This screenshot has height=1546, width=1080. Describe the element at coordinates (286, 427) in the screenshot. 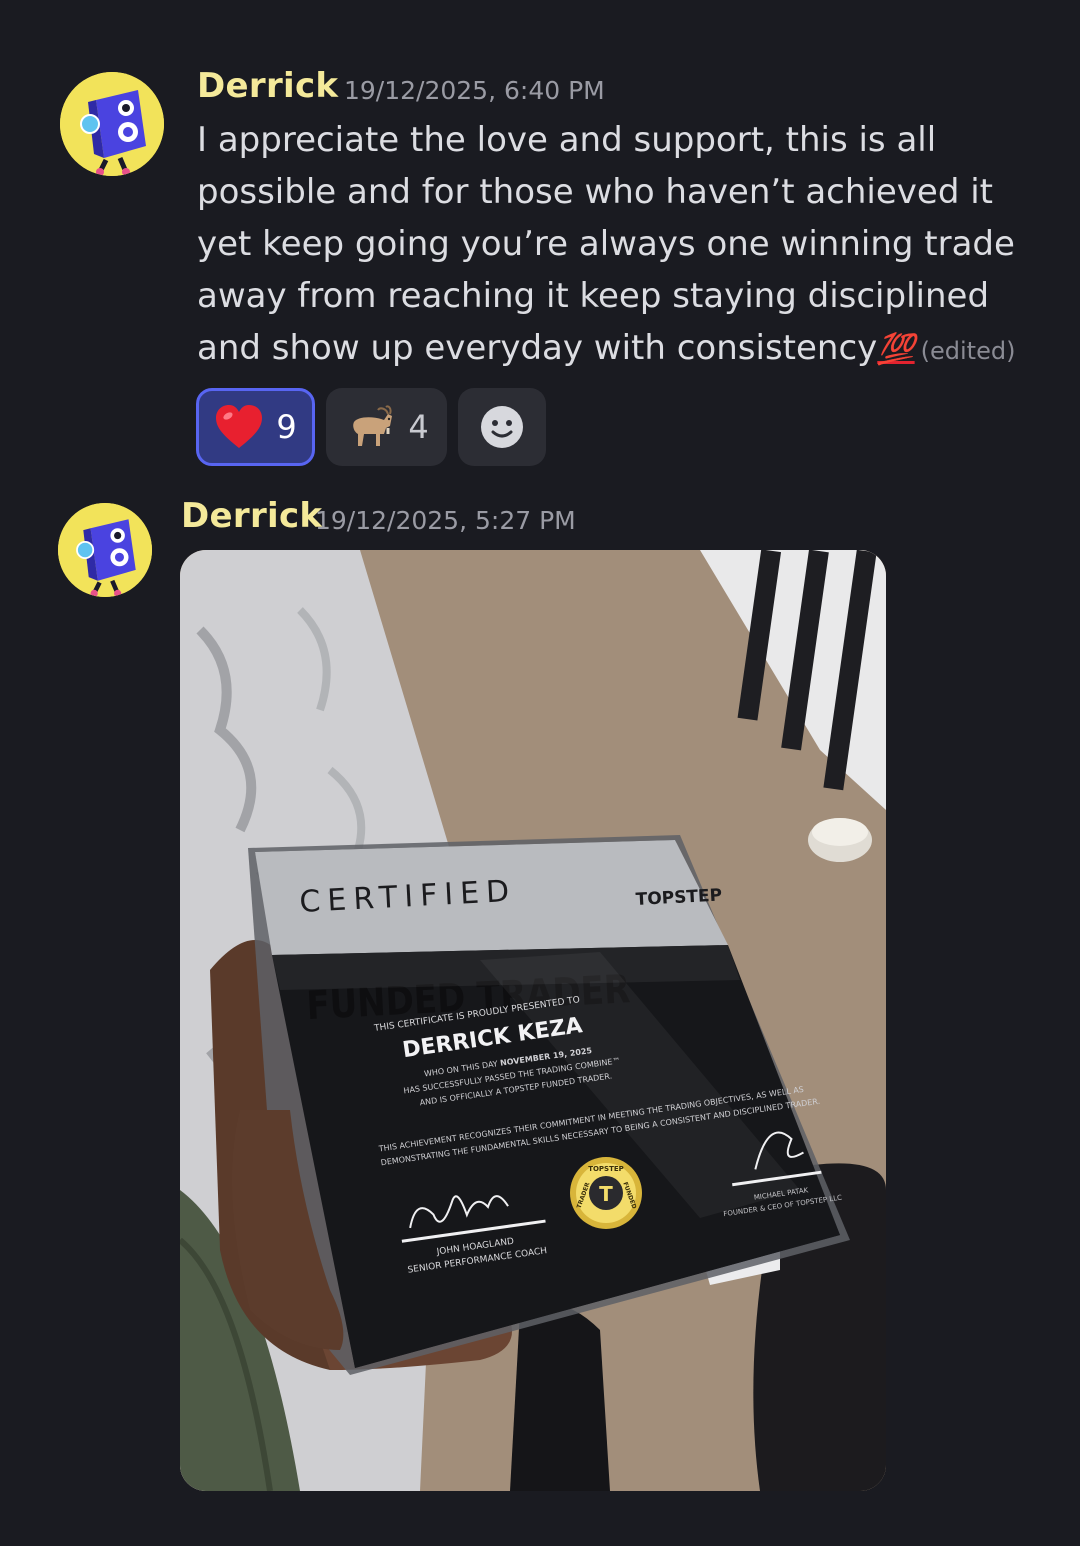

I see `reaction-count: 9` at that location.